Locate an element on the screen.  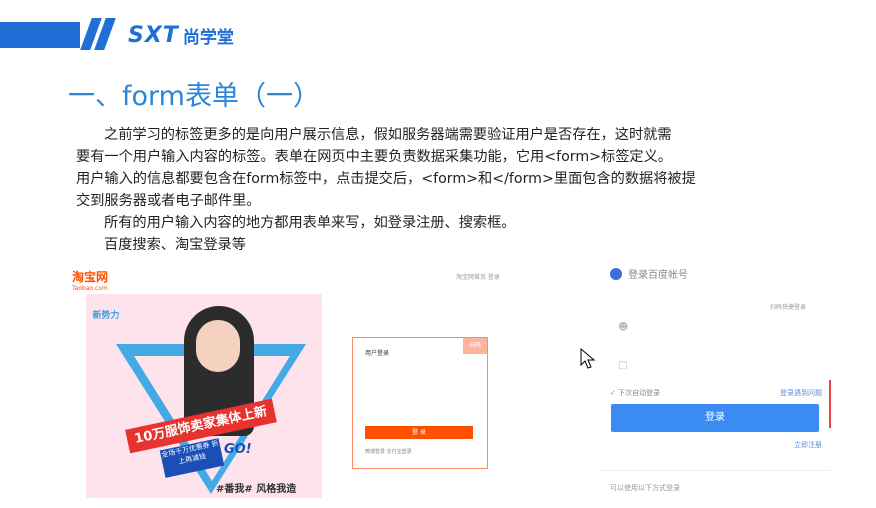
logo-text: 尚学堂 is located at coordinates (208, 37).